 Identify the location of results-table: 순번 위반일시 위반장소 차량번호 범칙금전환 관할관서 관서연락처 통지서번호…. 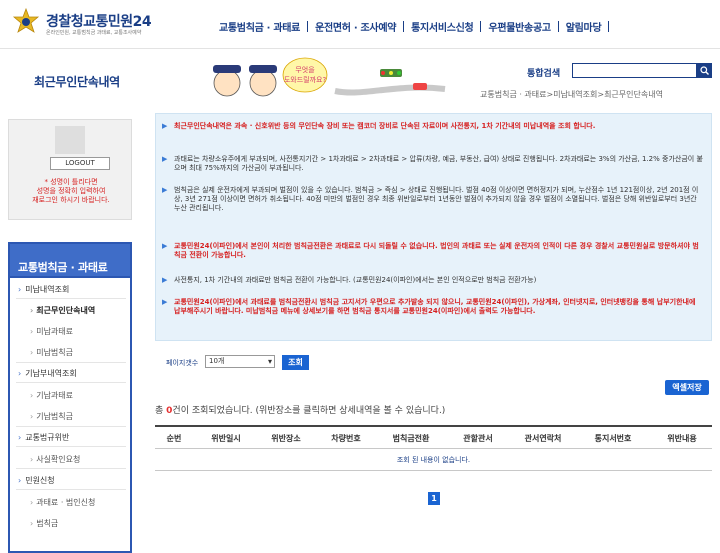
(433, 448).